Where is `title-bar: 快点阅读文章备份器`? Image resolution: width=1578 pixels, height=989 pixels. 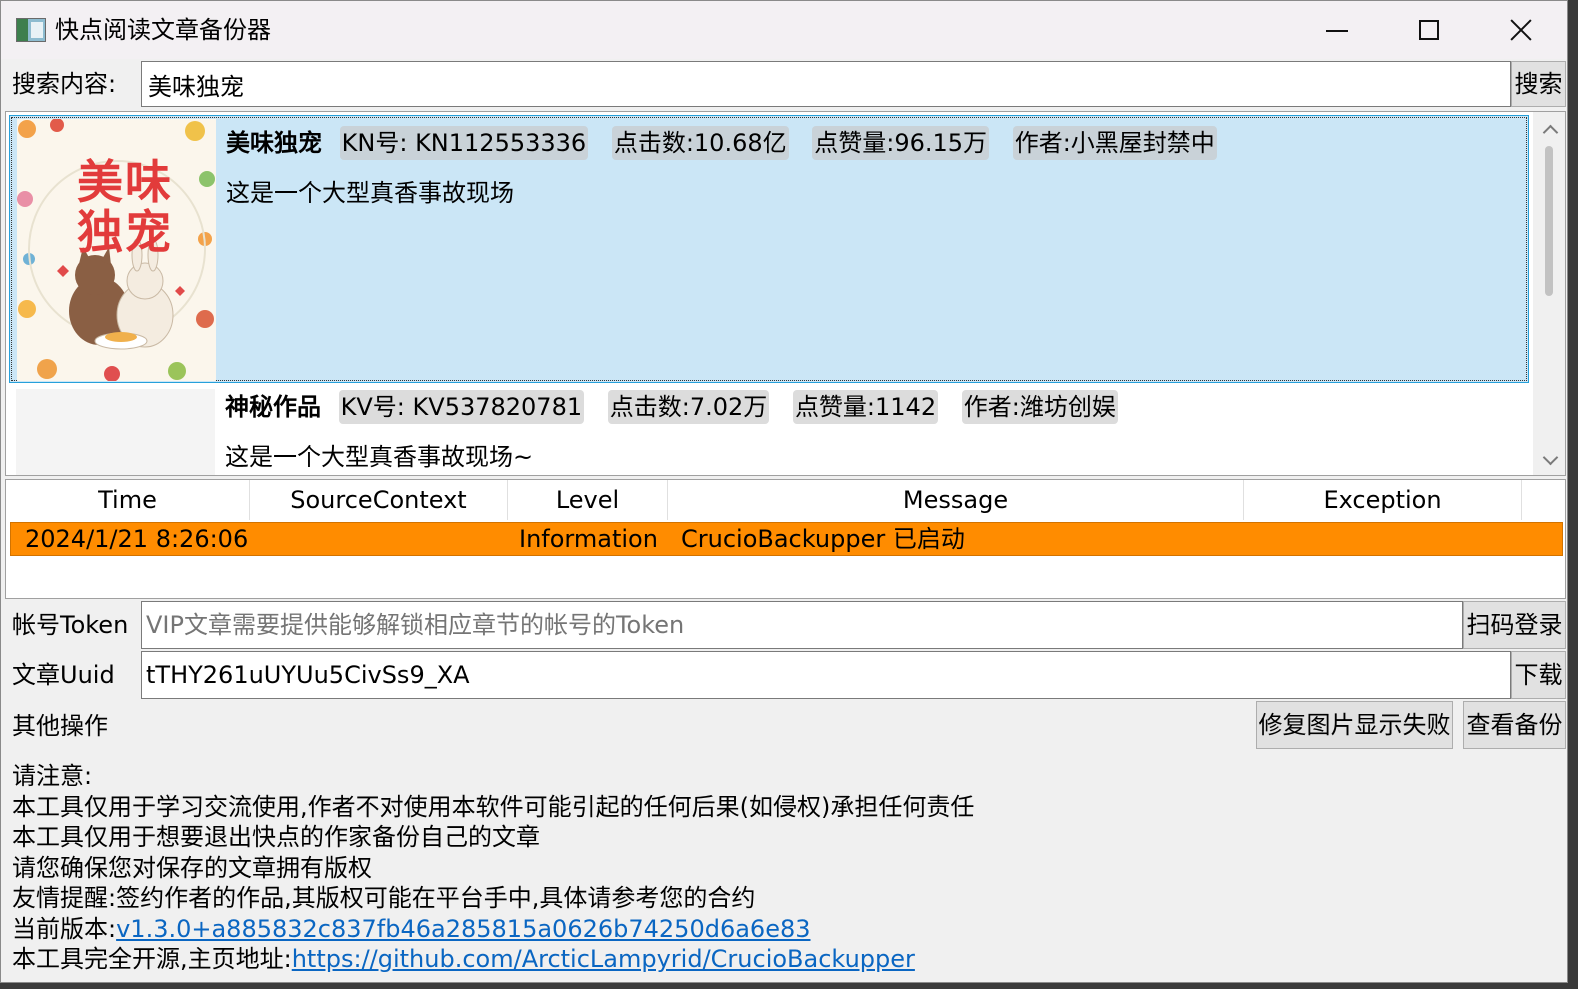
title-bar: 快点阅读文章备份器 is located at coordinates (784, 30).